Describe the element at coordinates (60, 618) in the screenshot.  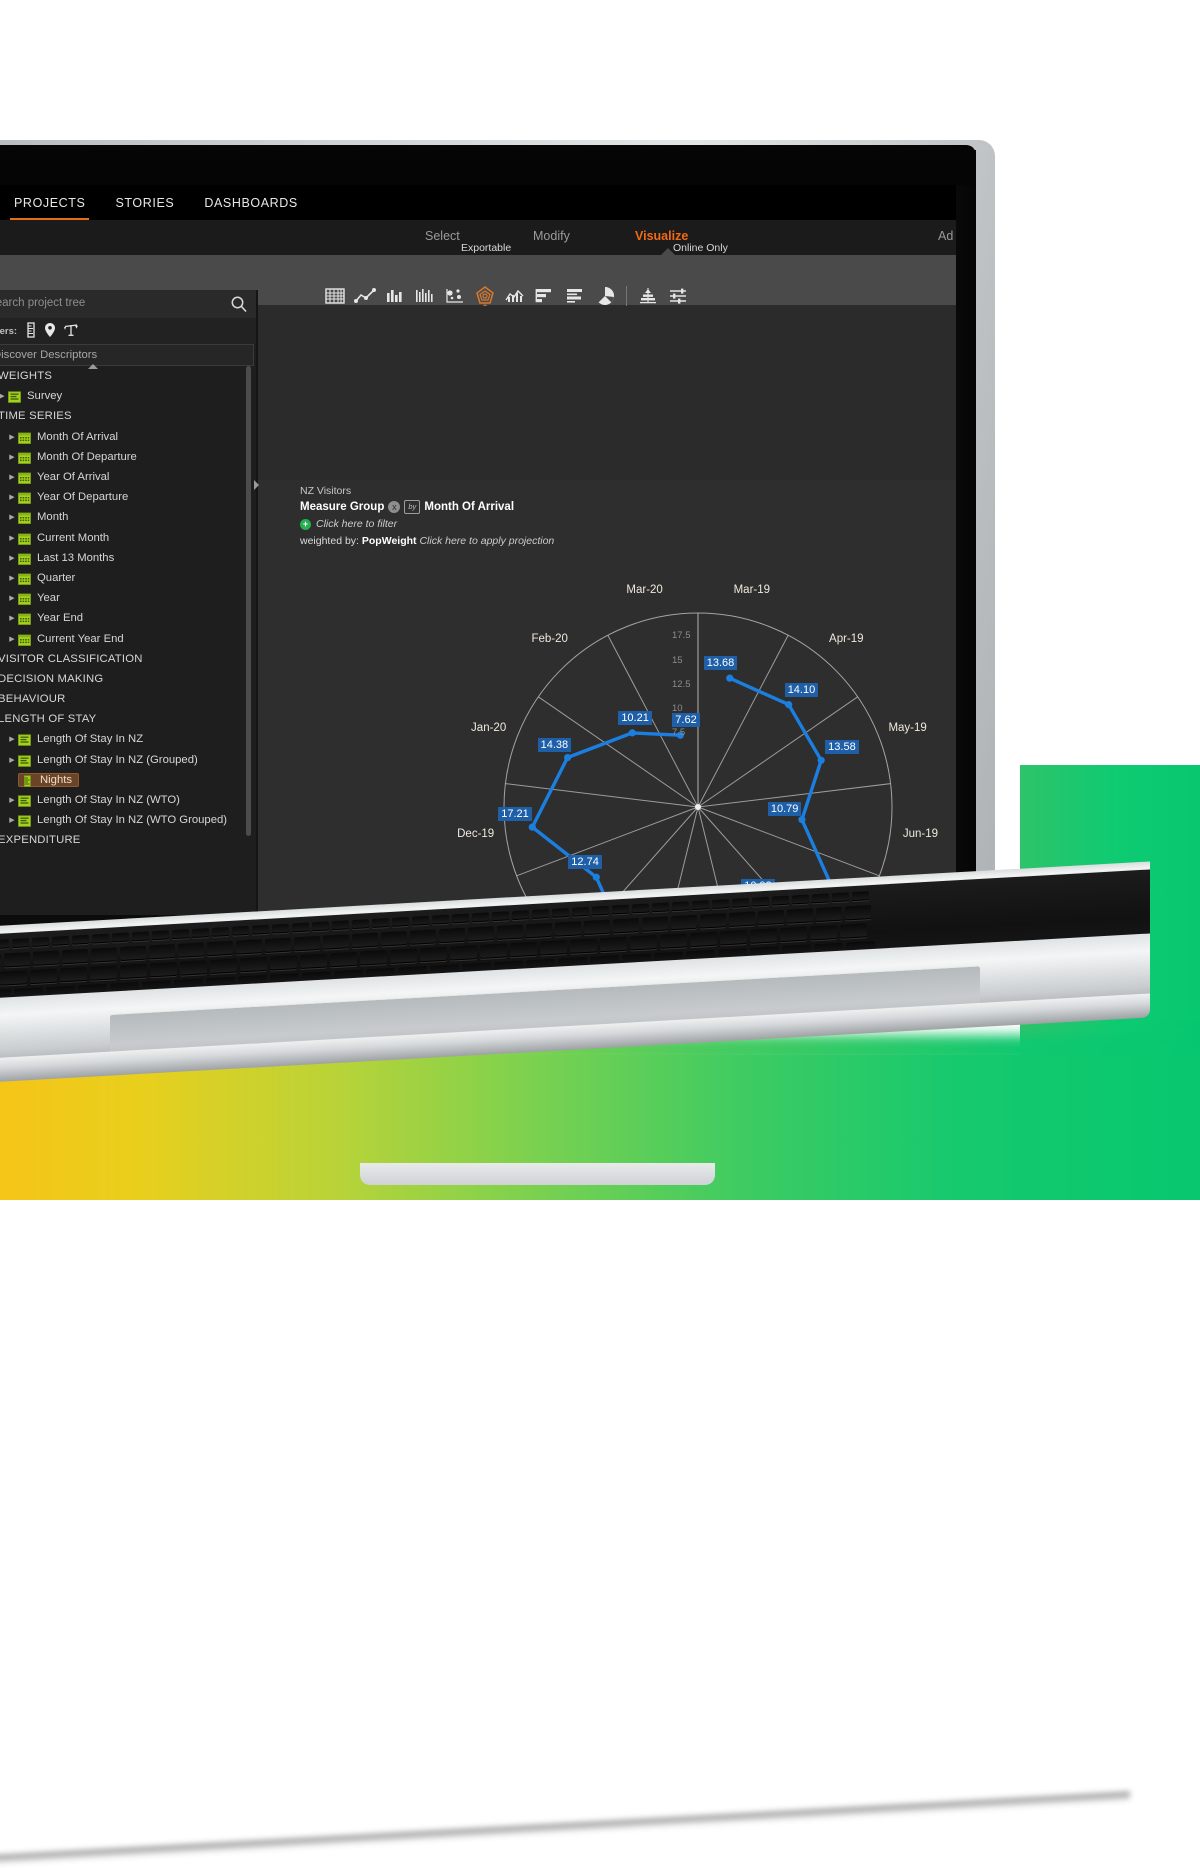
I see `tree-item-label: Year End` at that location.